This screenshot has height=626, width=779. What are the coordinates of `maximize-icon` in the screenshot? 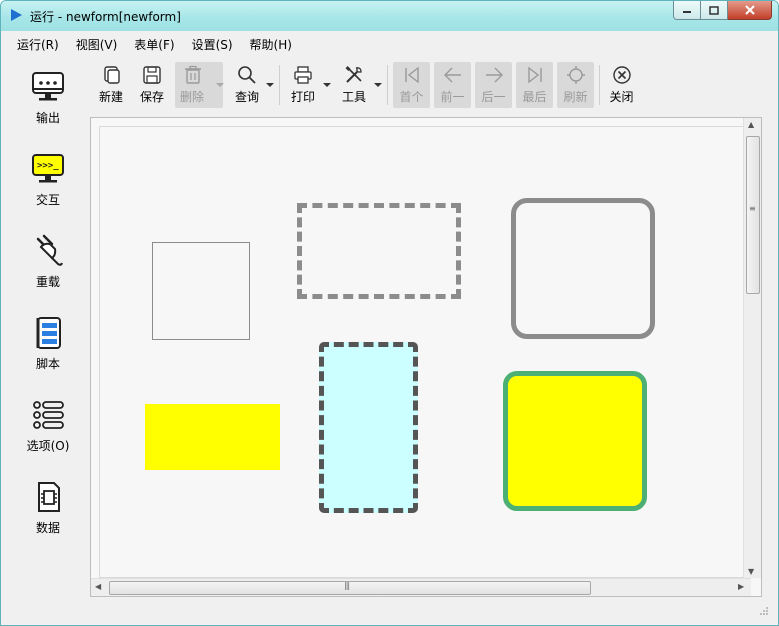 It's located at (714, 10).